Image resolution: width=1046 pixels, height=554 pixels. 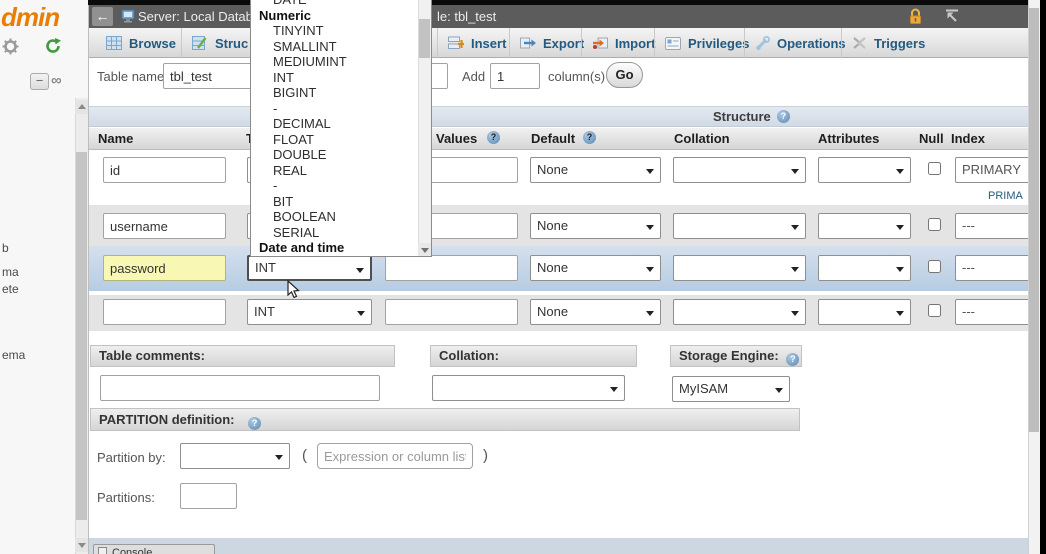 I want to click on back-button: ←, so click(x=102, y=16).